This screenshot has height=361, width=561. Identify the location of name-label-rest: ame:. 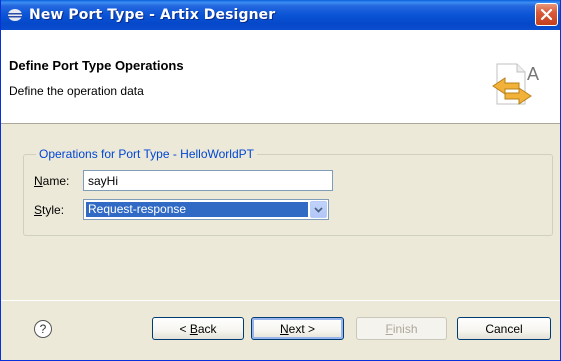
(56, 181).